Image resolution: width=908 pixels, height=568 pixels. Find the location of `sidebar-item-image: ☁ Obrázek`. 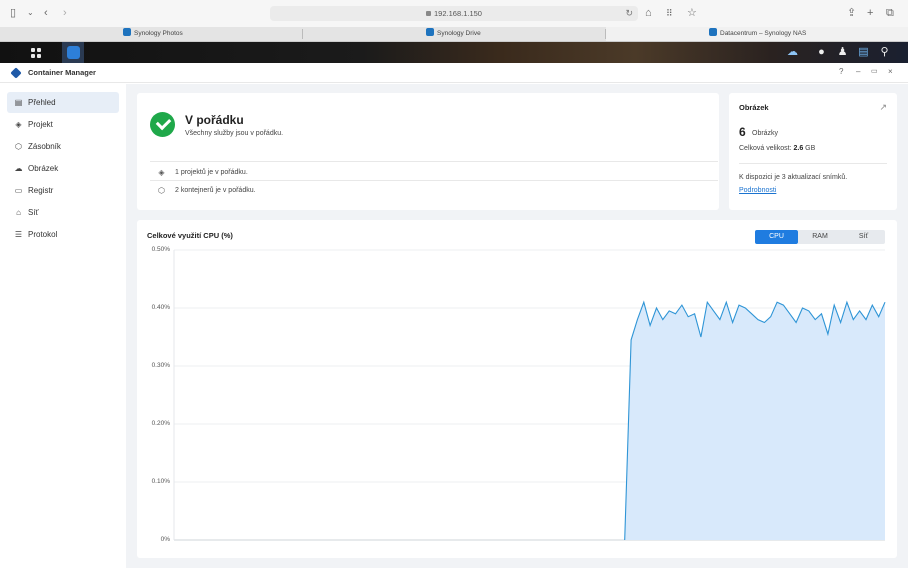

sidebar-item-image: ☁ Obrázek is located at coordinates (63, 168).